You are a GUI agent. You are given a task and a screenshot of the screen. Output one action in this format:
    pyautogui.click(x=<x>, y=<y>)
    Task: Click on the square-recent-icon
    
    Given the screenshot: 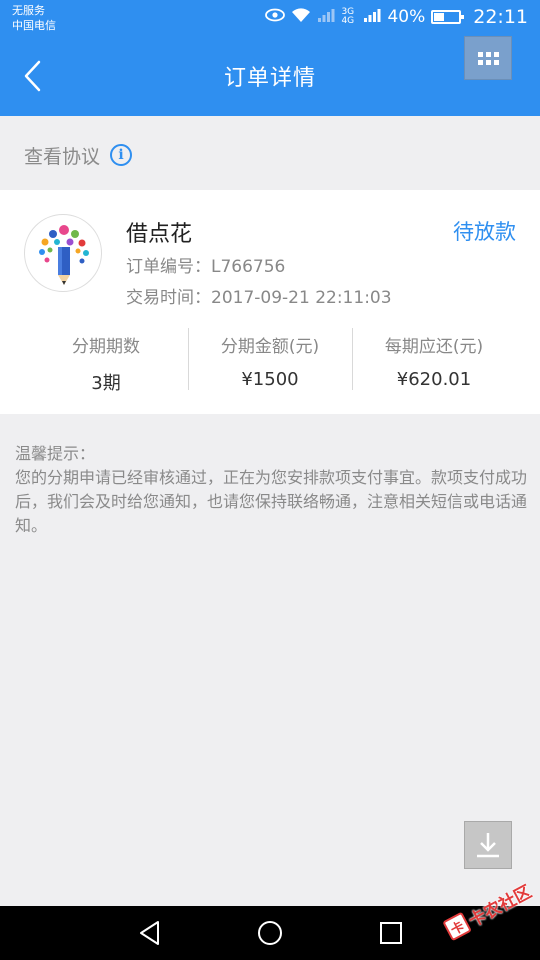 What is the action you would take?
    pyautogui.click(x=391, y=933)
    